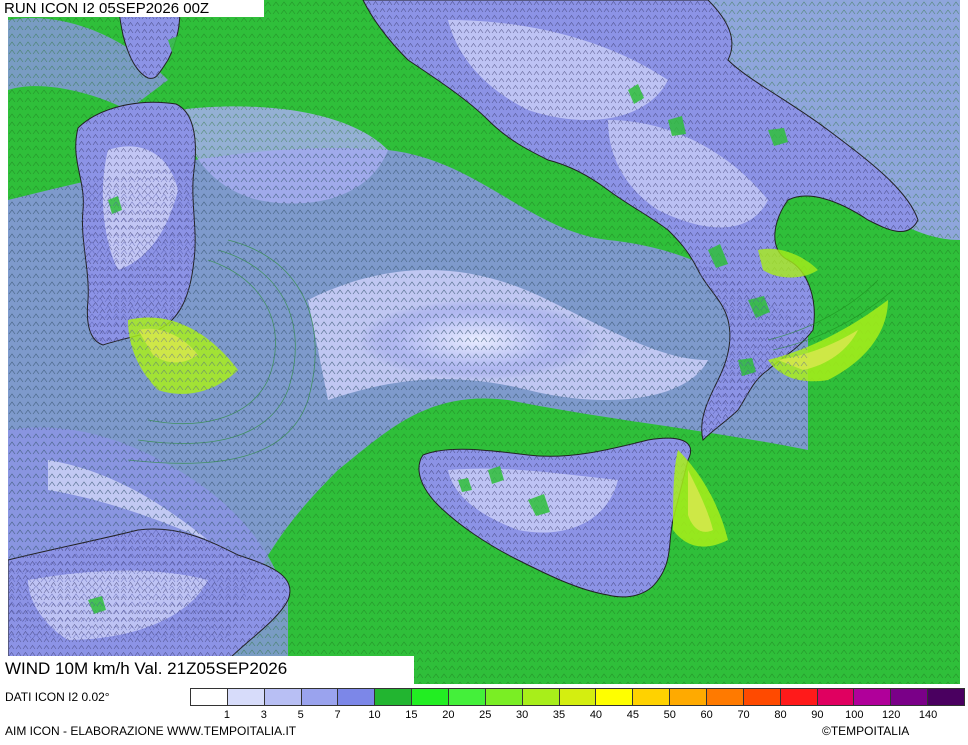 This screenshot has width=968, height=745. Describe the element at coordinates (866, 731) in the screenshot. I see `copyright-label: ©TEMPOITALIA` at that location.